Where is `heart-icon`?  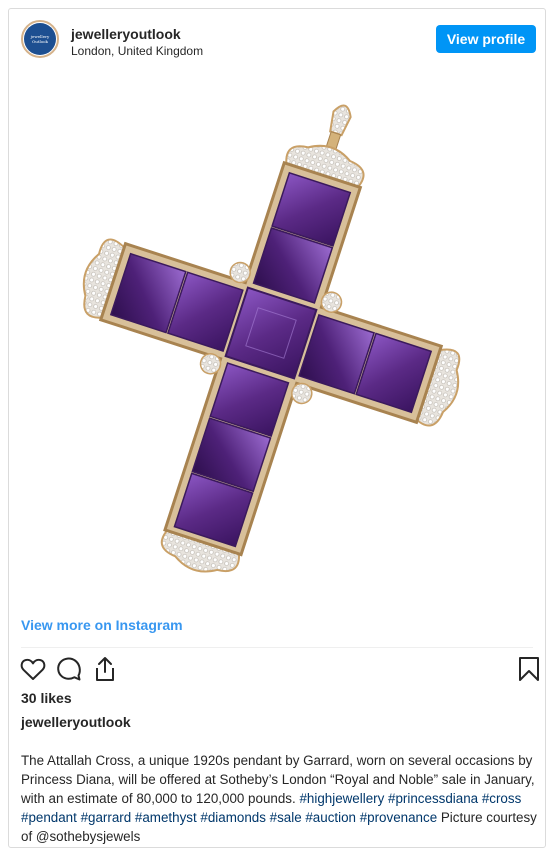 heart-icon is located at coordinates (33, 669).